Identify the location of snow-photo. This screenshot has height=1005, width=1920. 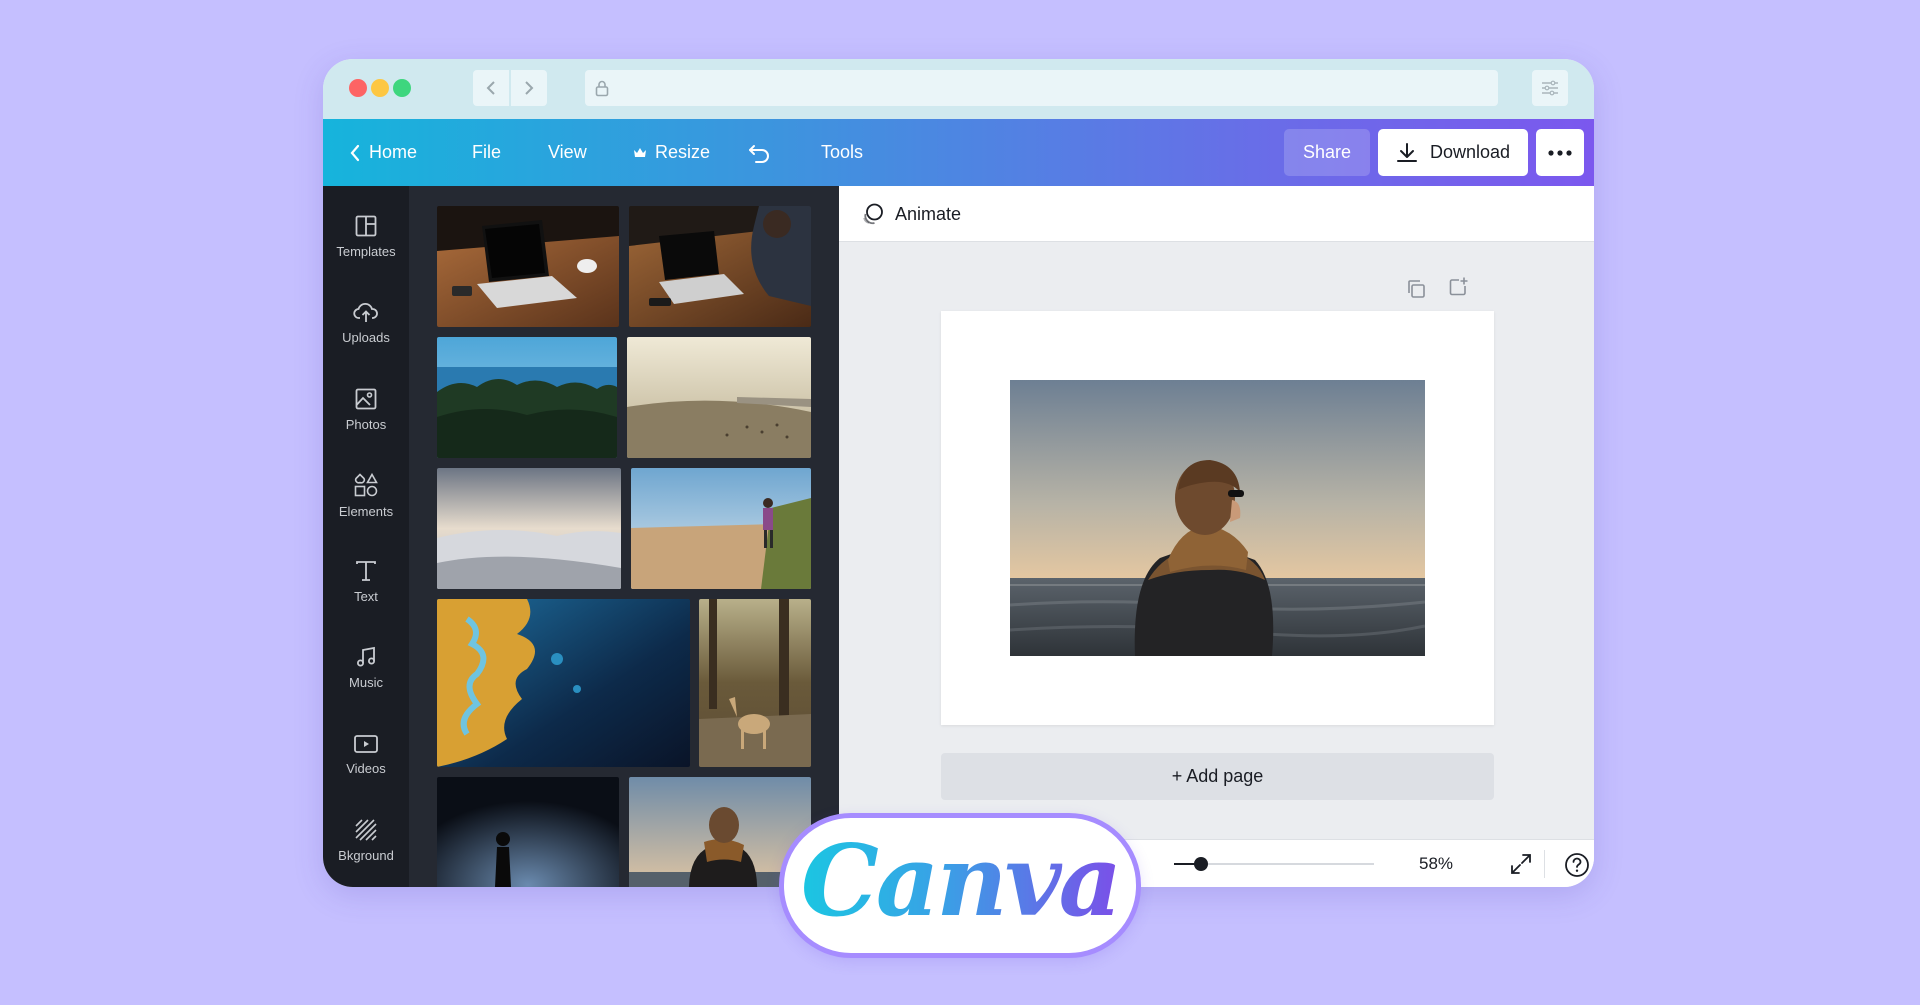
(529, 528).